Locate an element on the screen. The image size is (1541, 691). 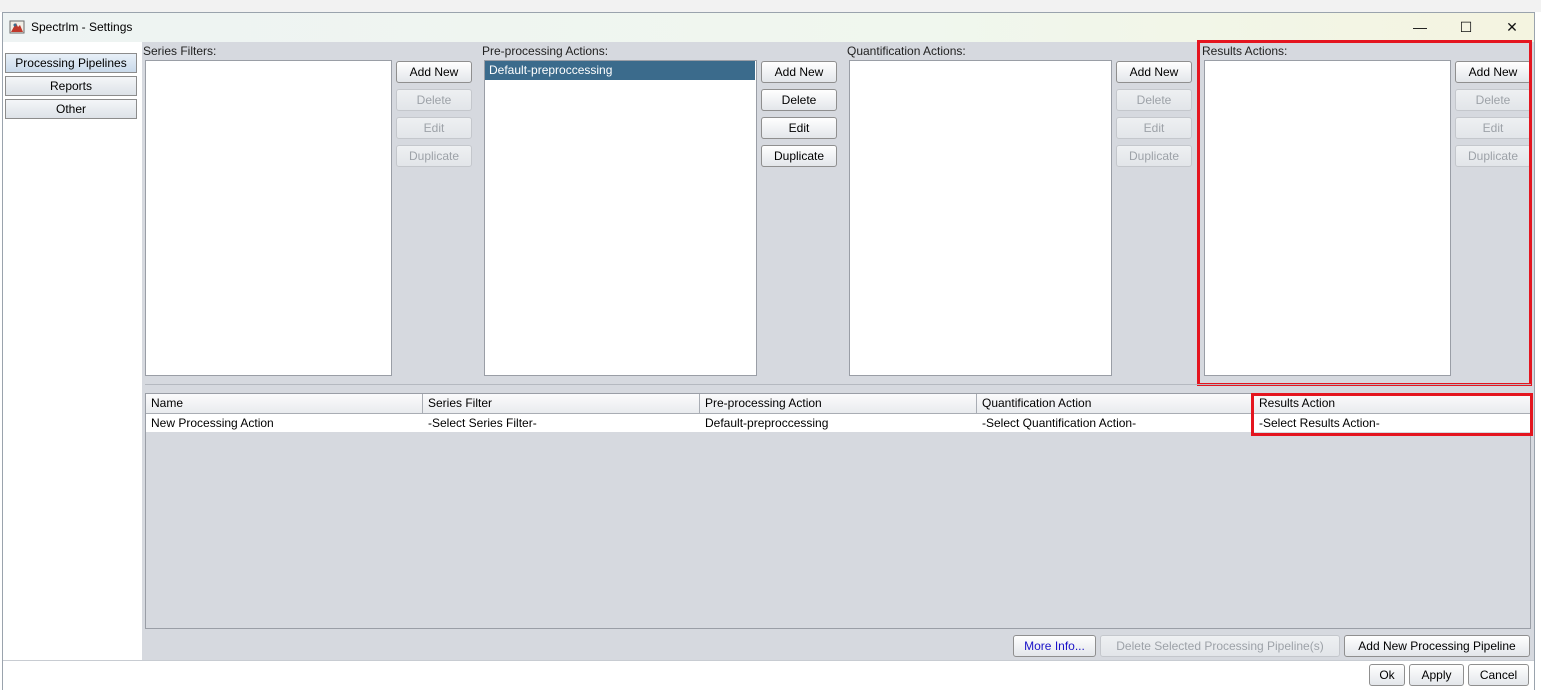
quantification-delete-button: Delete is located at coordinates (1154, 100).